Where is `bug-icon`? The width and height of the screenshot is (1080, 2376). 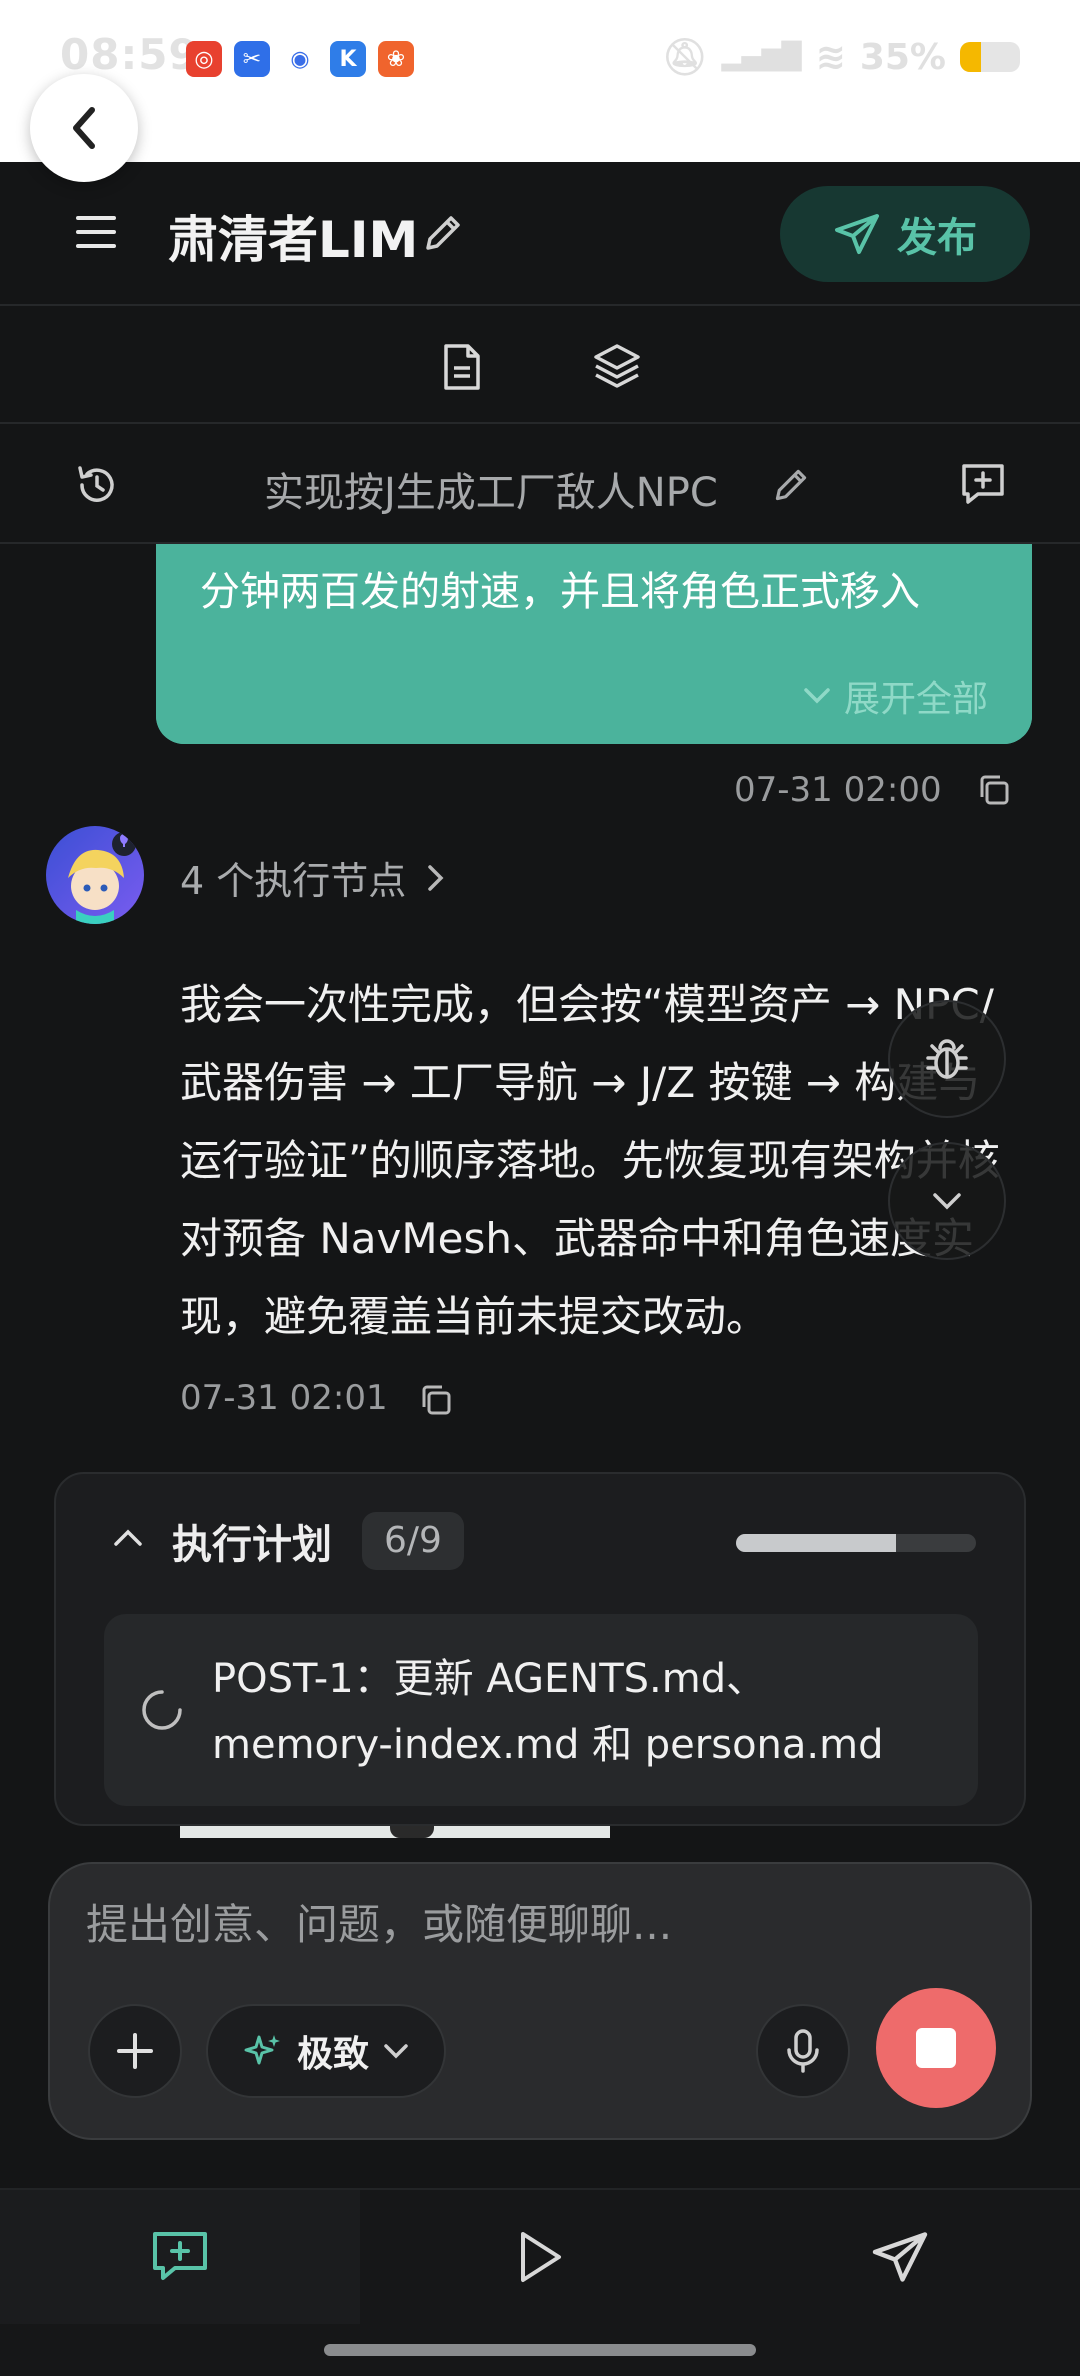 bug-icon is located at coordinates (947, 1059).